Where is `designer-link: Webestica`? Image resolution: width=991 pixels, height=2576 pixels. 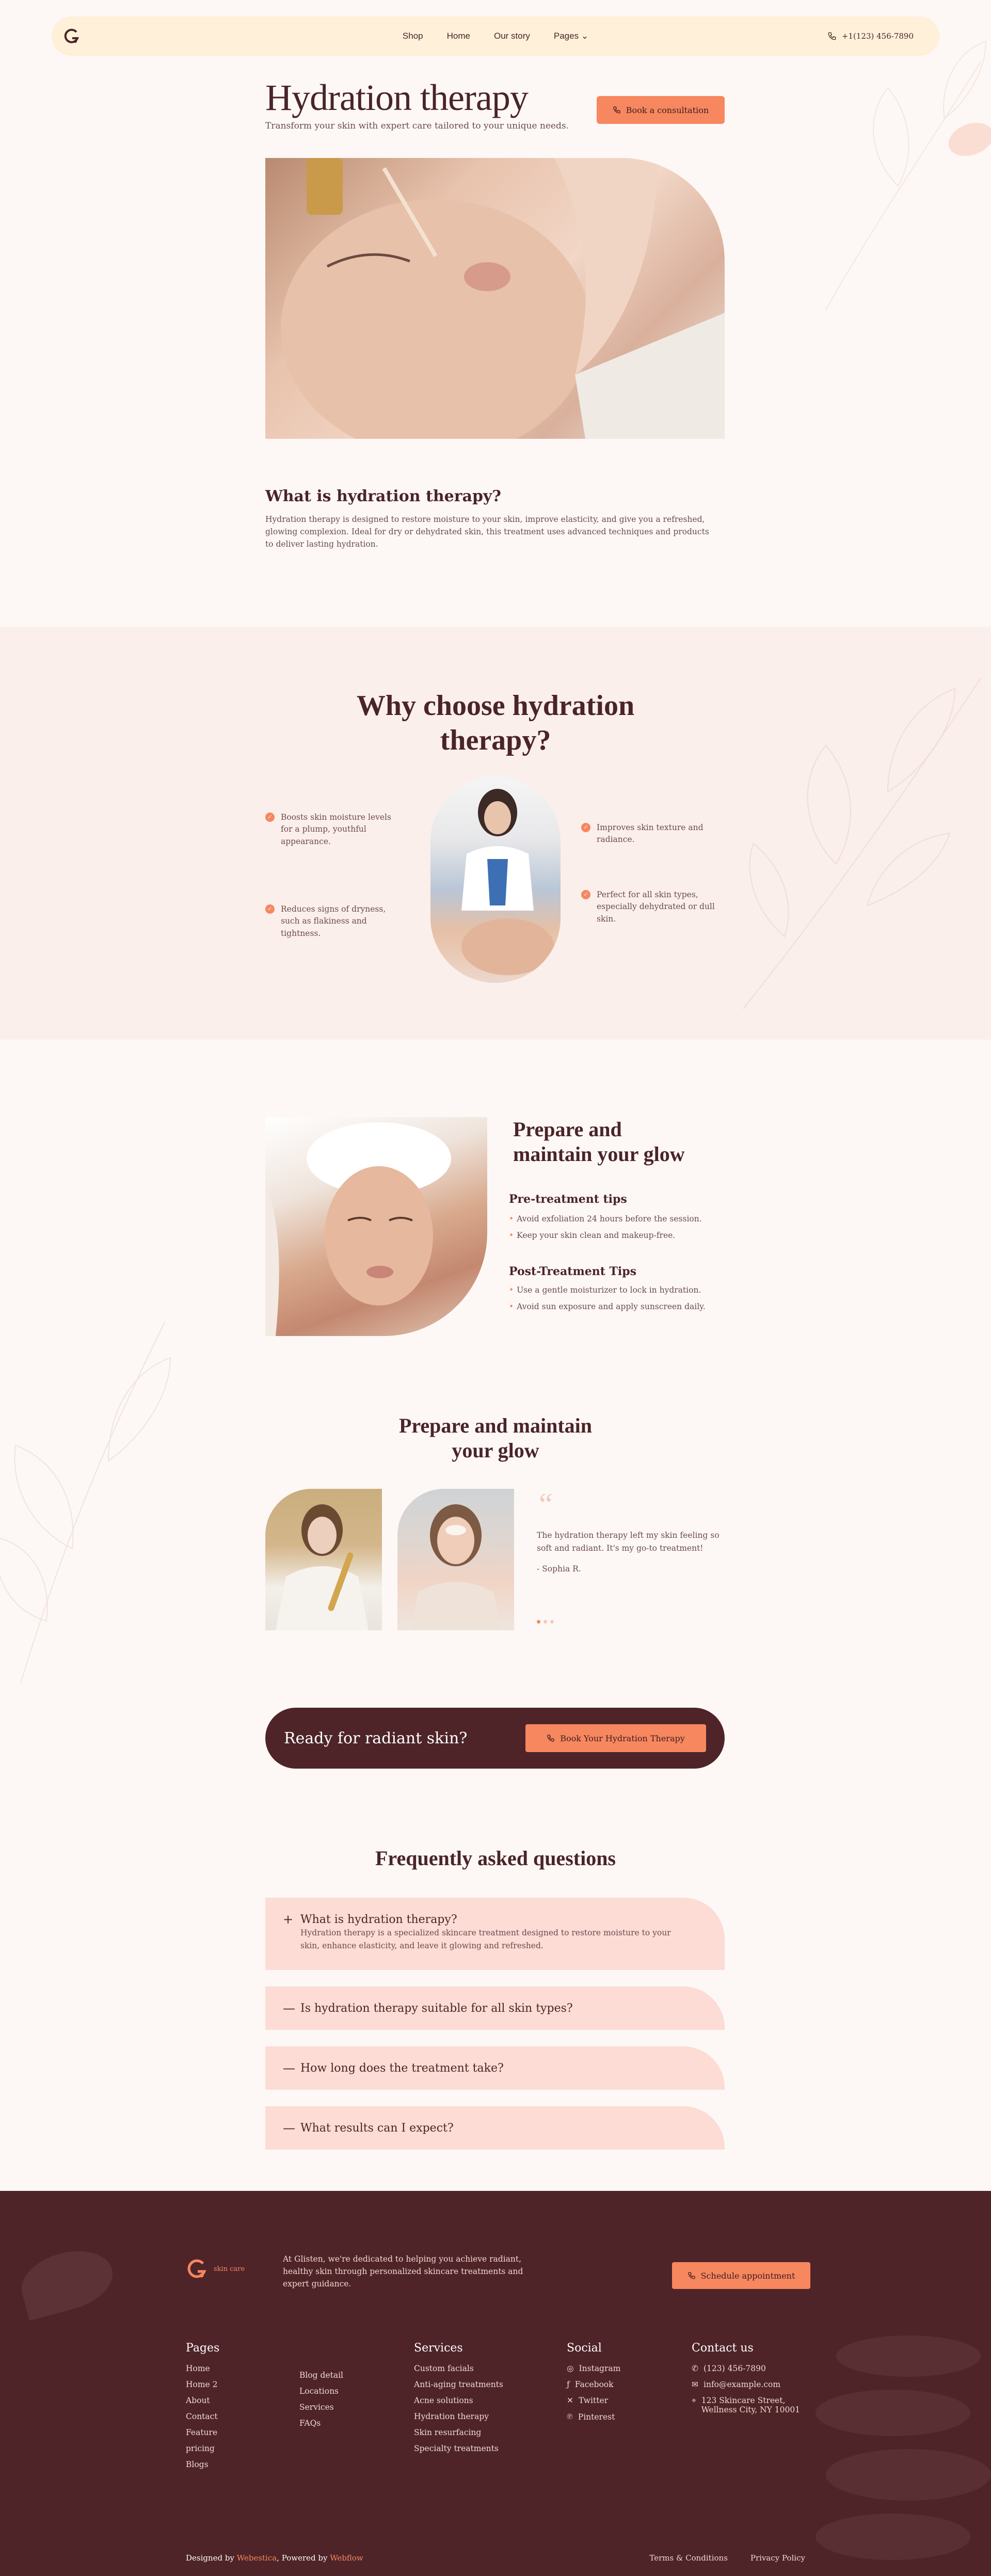 designer-link: Webestica is located at coordinates (257, 2558).